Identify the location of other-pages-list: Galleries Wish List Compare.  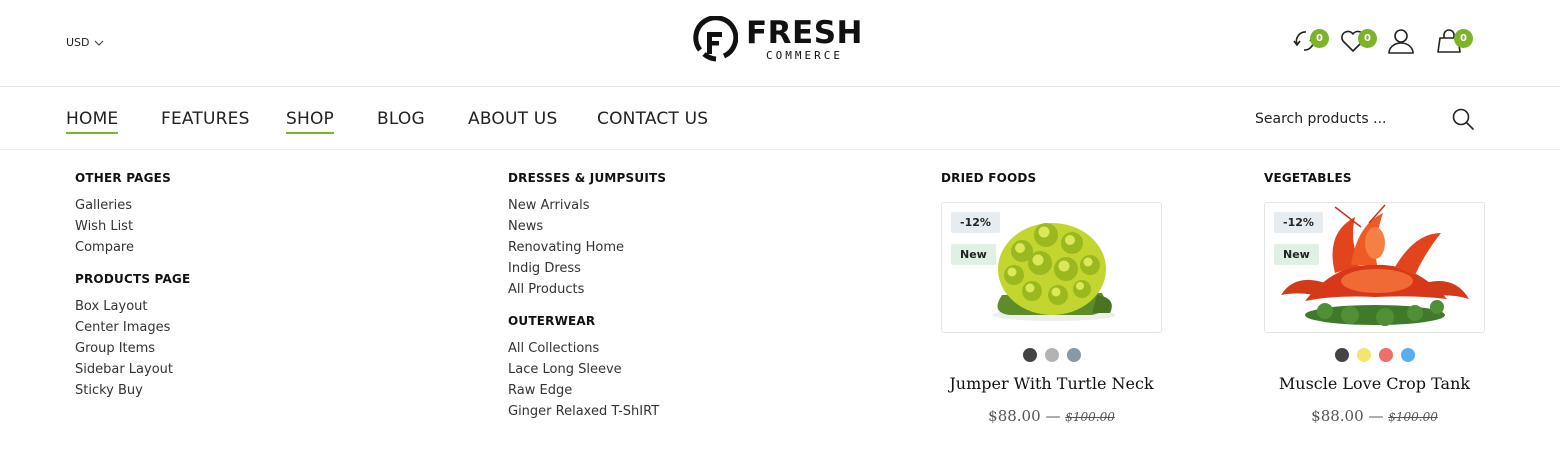
(132, 226).